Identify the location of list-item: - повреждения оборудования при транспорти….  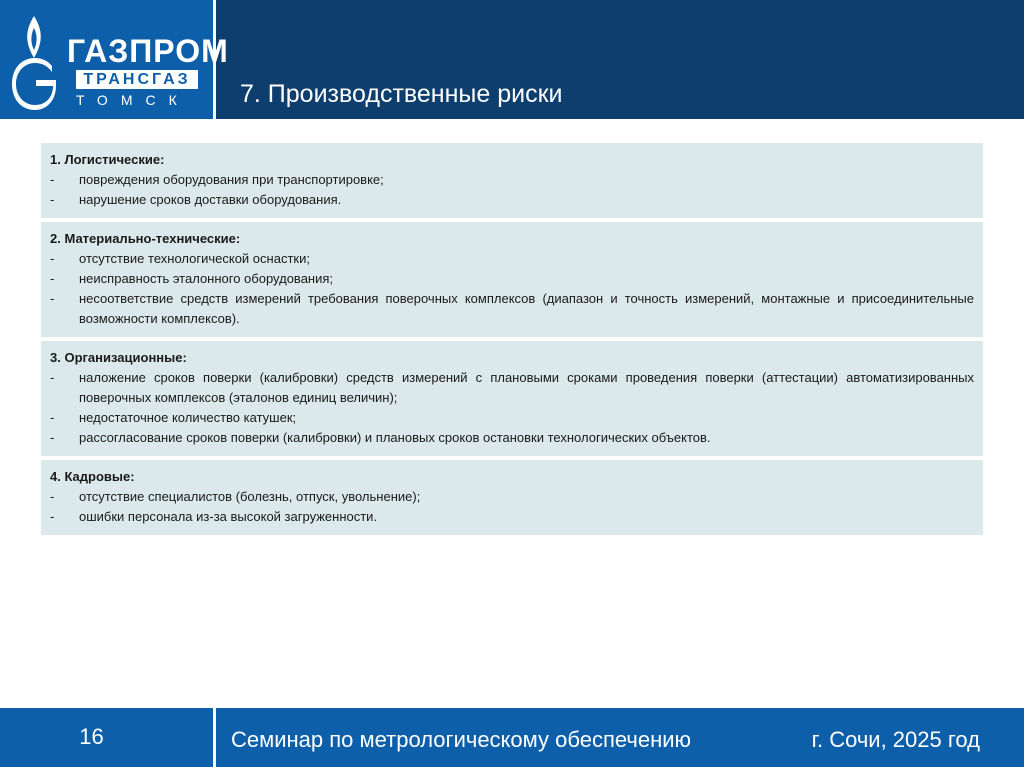
(512, 180).